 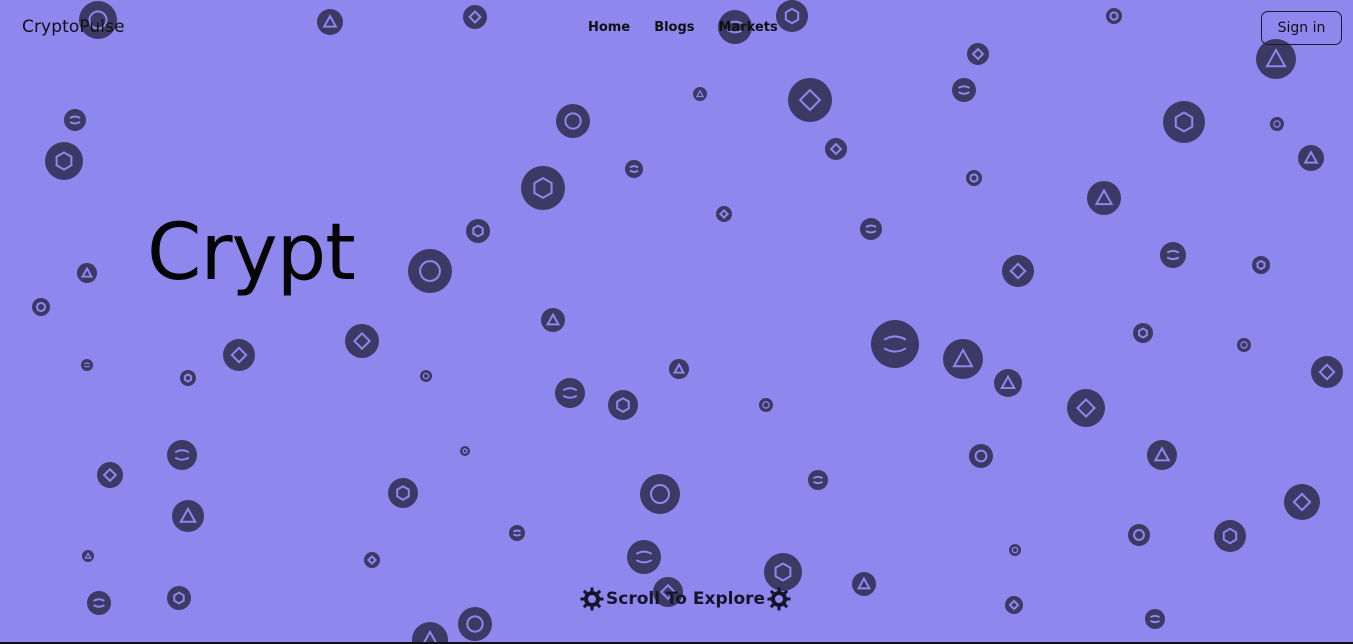 I want to click on nav-markets: Markets, so click(x=748, y=27).